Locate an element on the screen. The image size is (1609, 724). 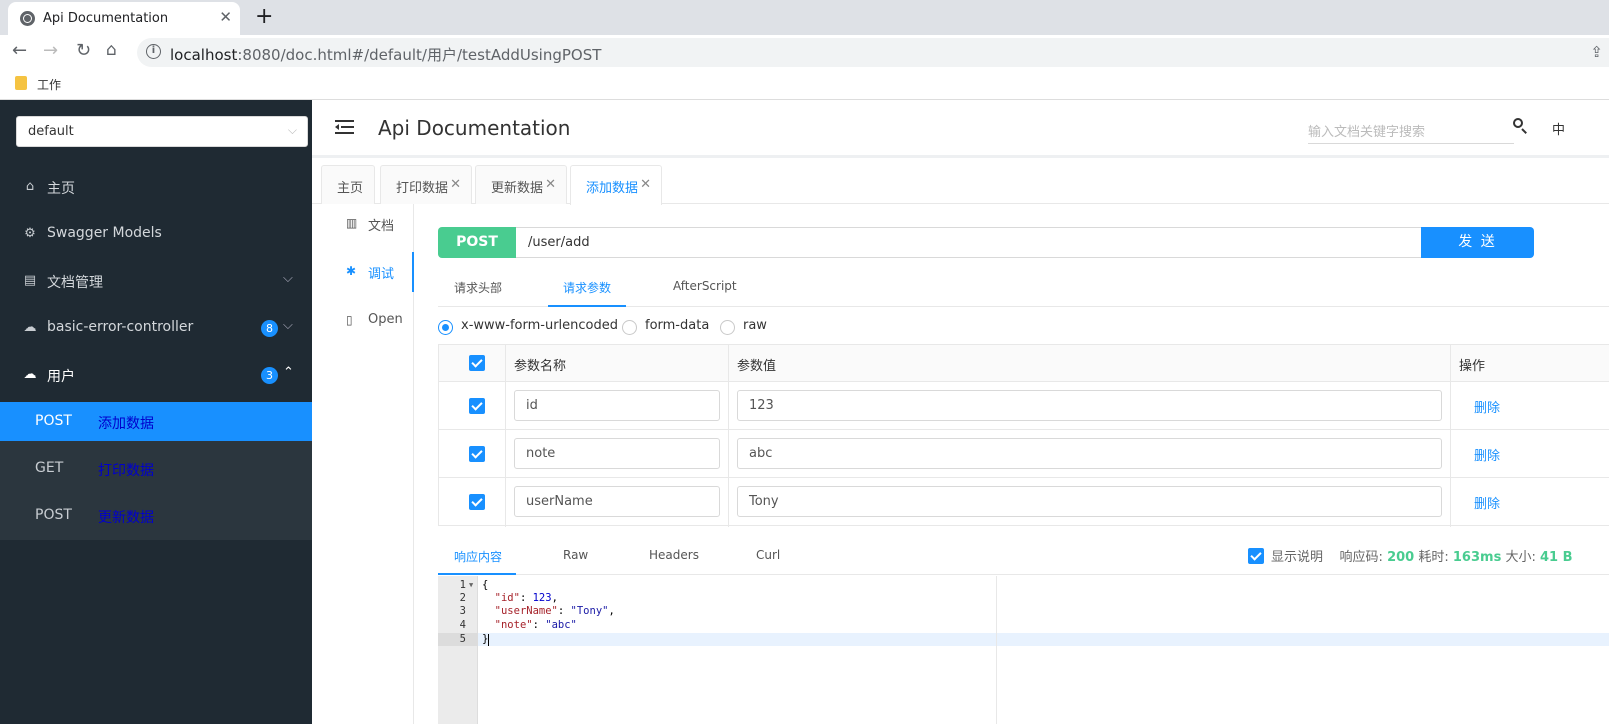
doc-nav-open: ▯ Open is located at coordinates (363, 321).